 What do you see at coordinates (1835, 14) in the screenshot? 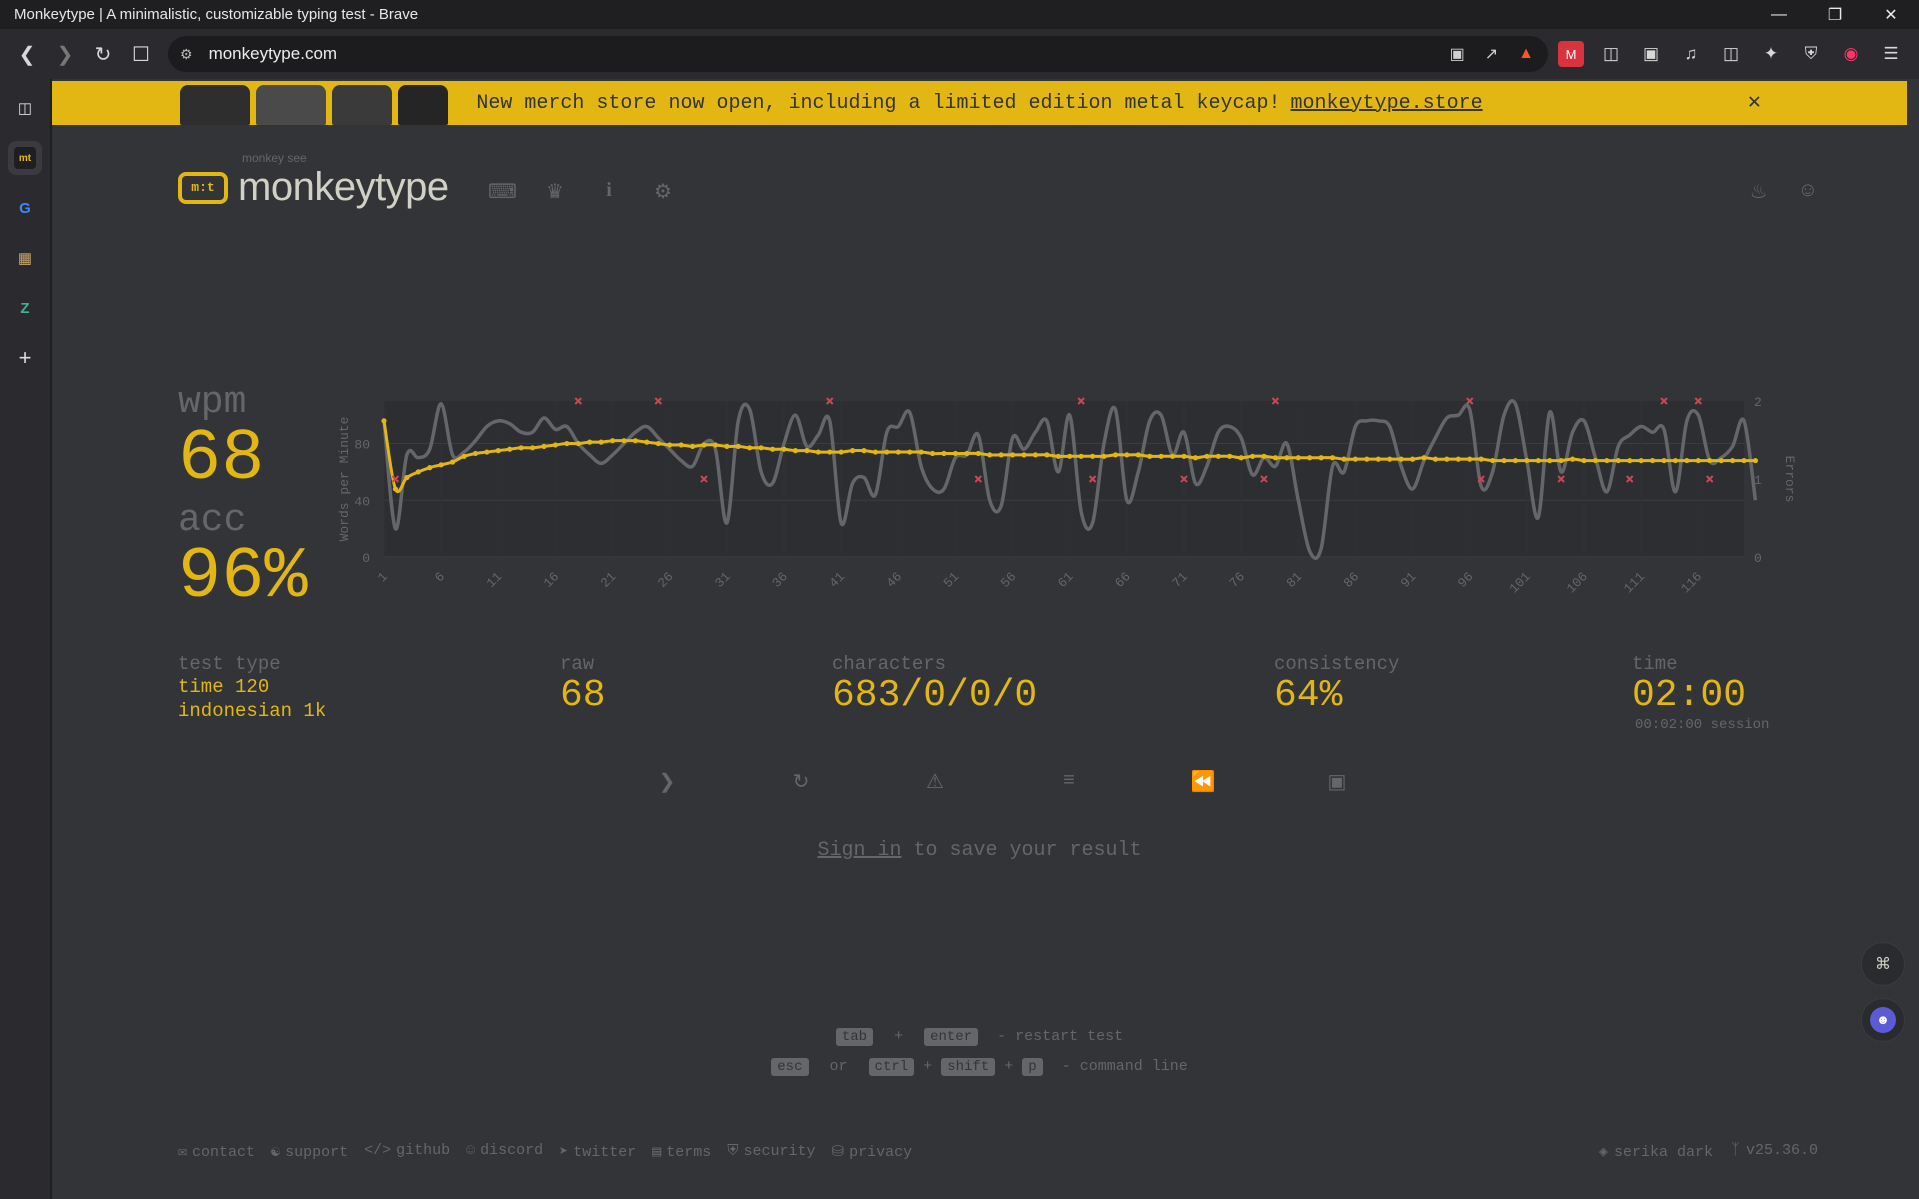
I see `restore-icon: ❐` at bounding box center [1835, 14].